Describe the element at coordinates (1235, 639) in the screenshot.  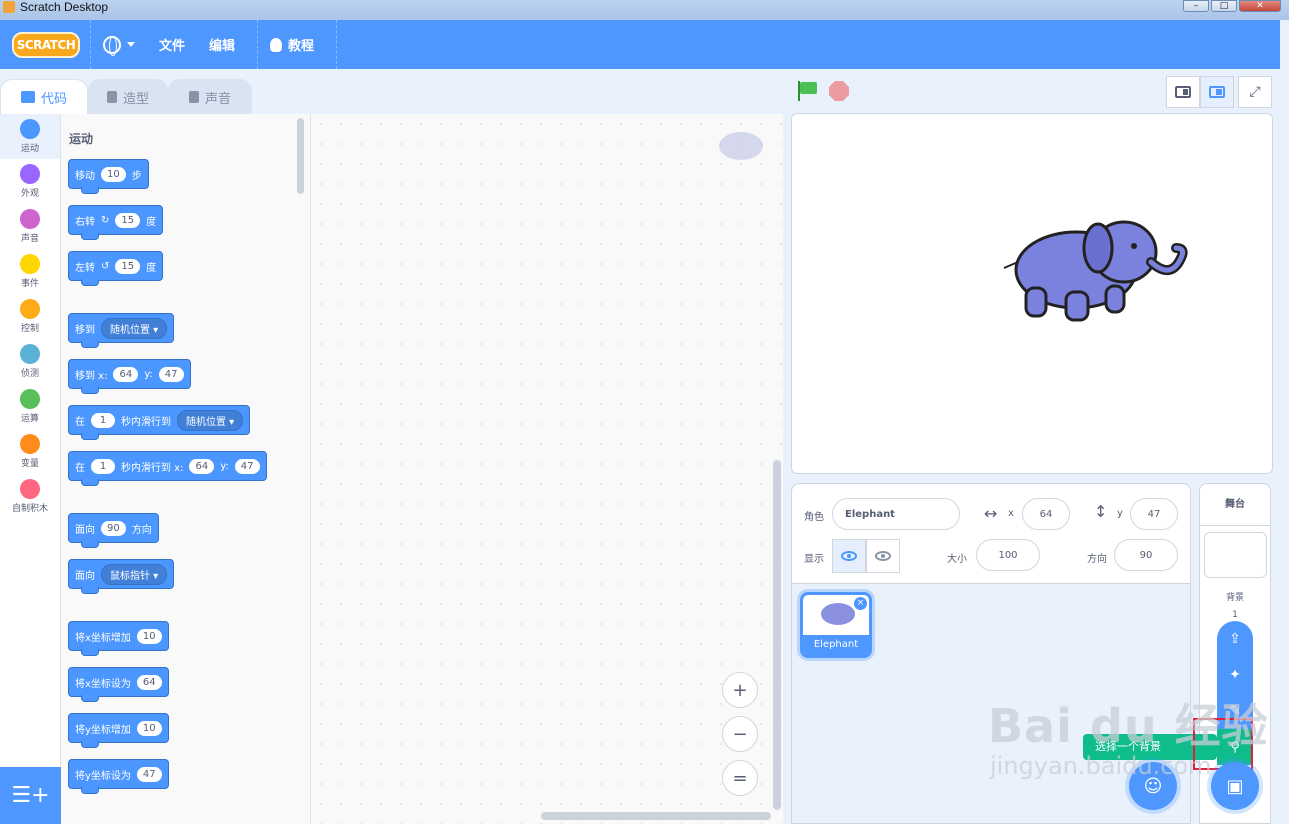
I see `upload-backdrop-button: ⇪` at that location.